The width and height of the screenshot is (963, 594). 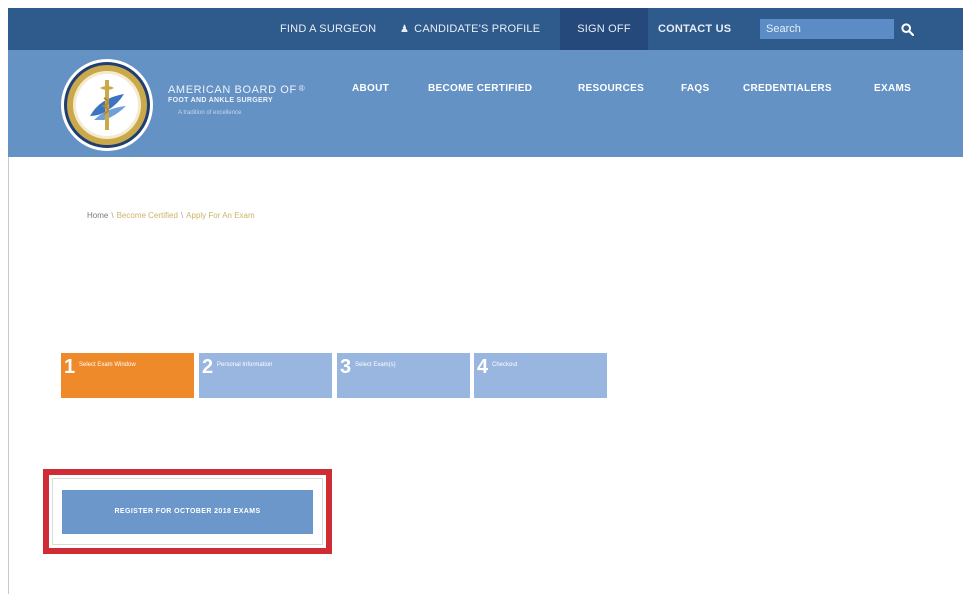 What do you see at coordinates (302, 88) in the screenshot?
I see `brand-registered-mark: ®` at bounding box center [302, 88].